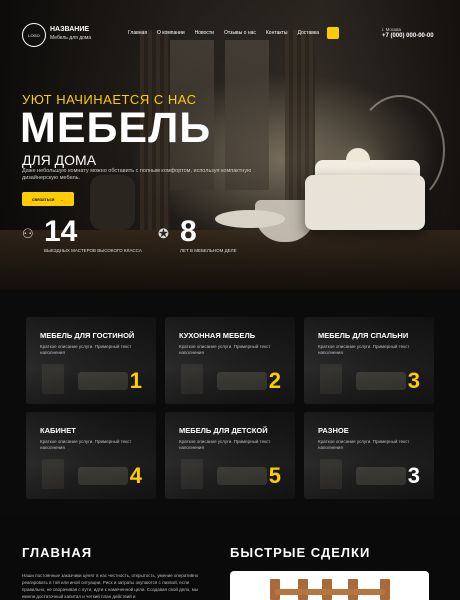  Describe the element at coordinates (240, 33) in the screenshot. I see `nav-item-reviews: Отзывы о нас` at that location.